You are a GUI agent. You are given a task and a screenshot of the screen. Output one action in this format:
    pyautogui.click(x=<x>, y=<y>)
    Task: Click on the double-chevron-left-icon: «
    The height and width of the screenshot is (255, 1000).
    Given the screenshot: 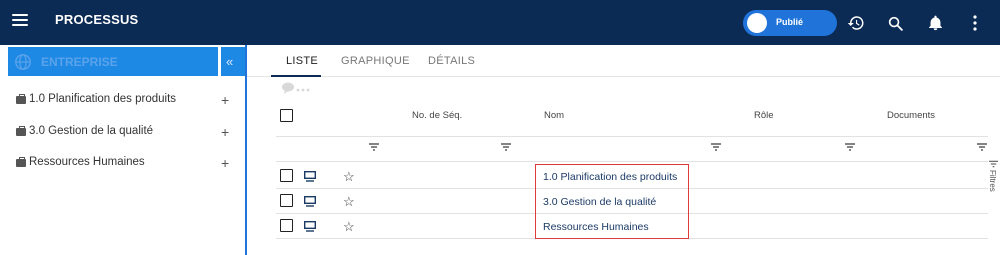 What is the action you would take?
    pyautogui.click(x=230, y=61)
    